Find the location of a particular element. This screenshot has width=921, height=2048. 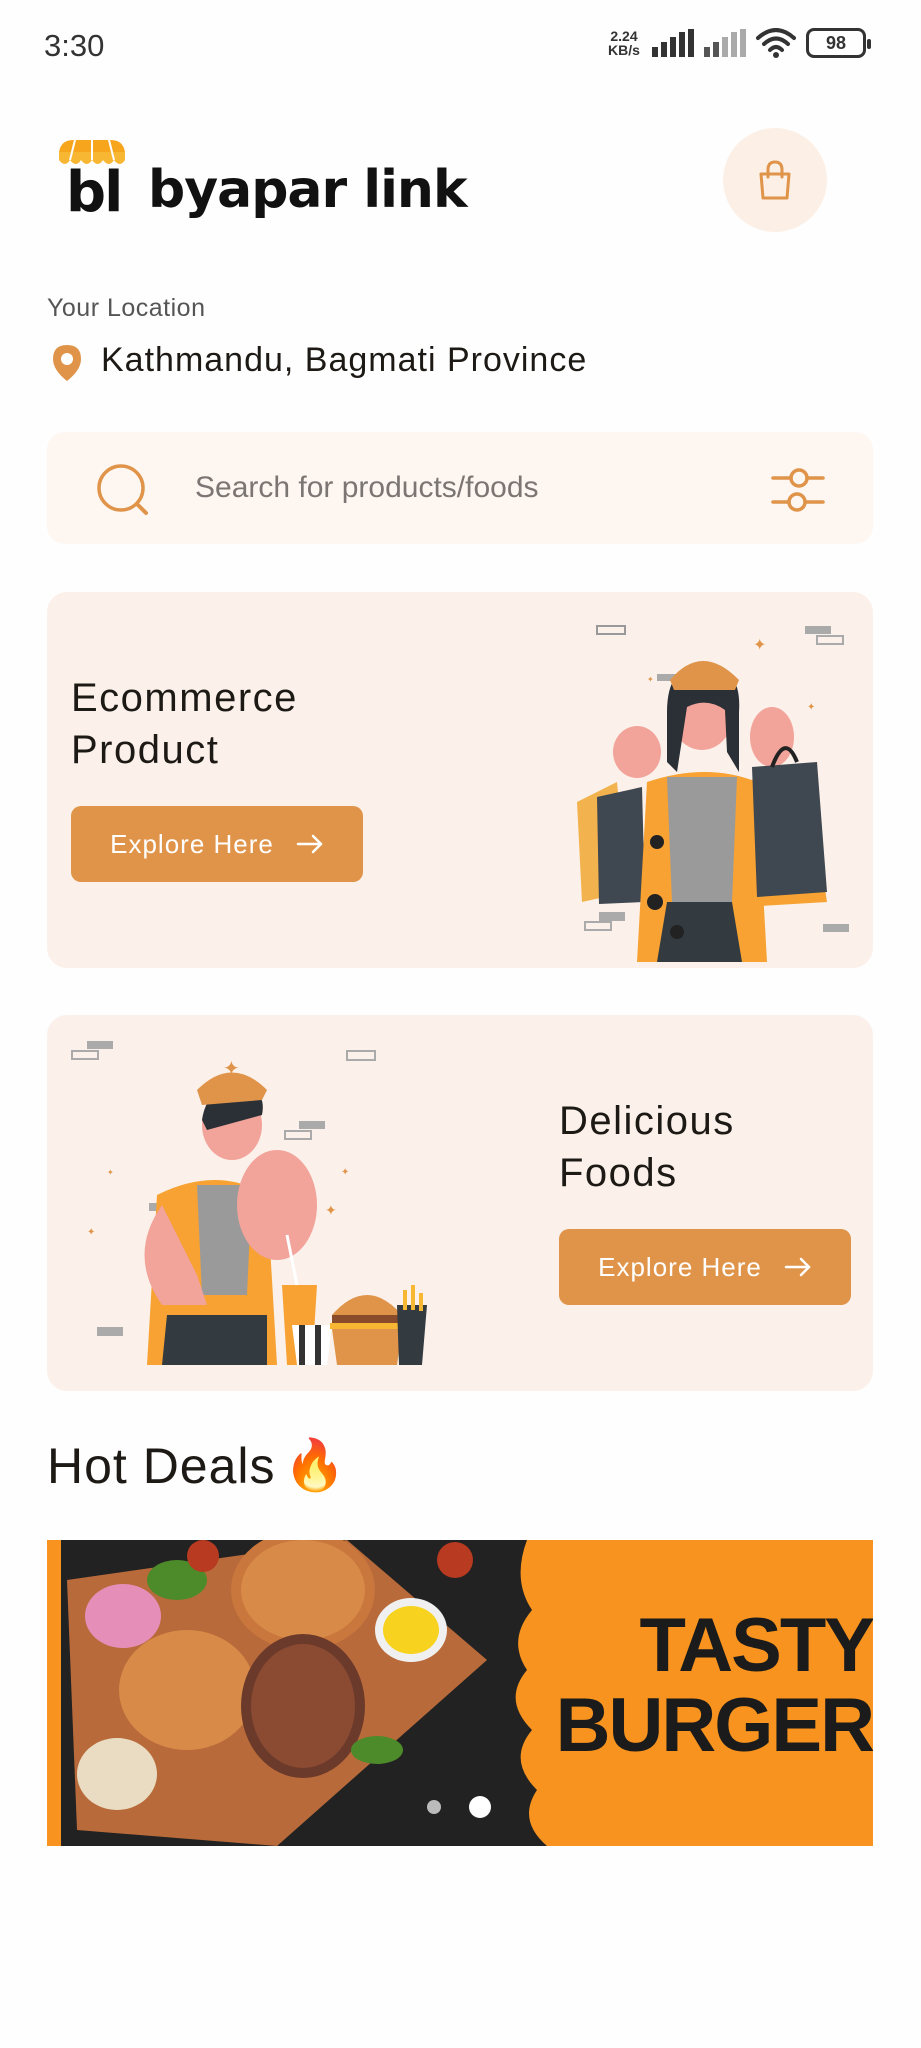

network-speed: 2.24 KB/s is located at coordinates (624, 43).